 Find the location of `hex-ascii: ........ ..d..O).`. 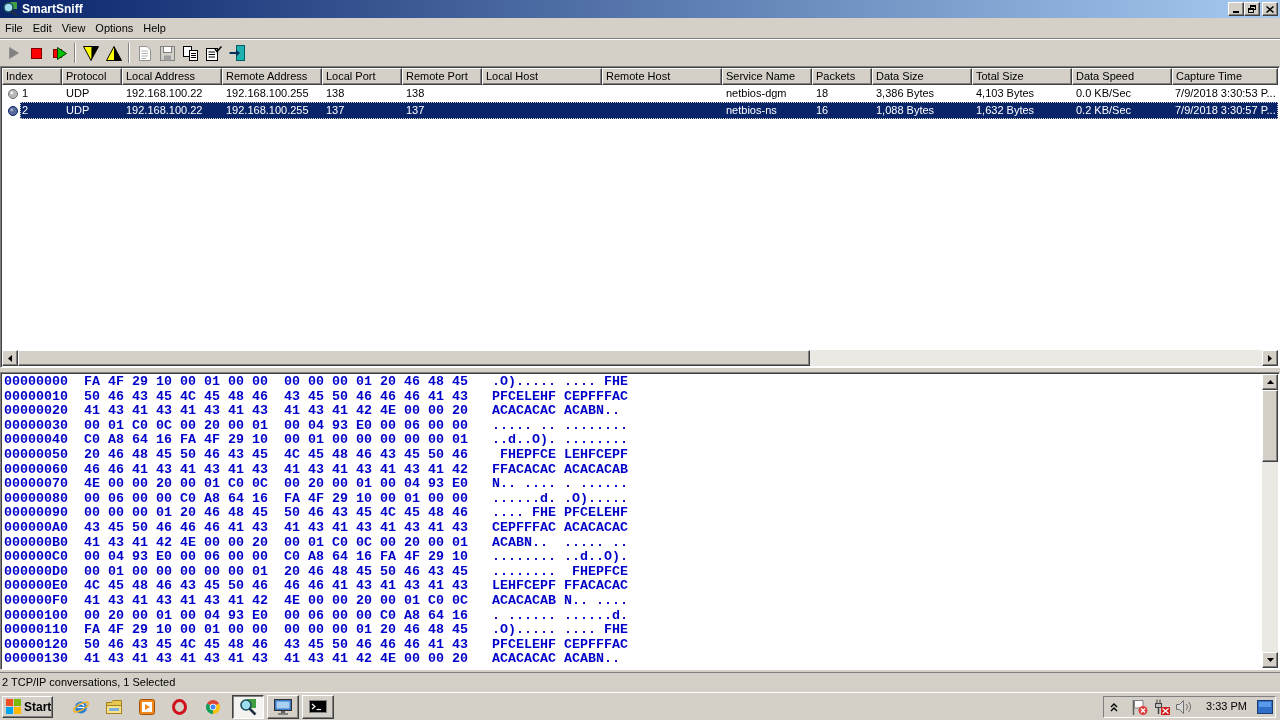

hex-ascii: ........ ..d..O). is located at coordinates (559, 557).